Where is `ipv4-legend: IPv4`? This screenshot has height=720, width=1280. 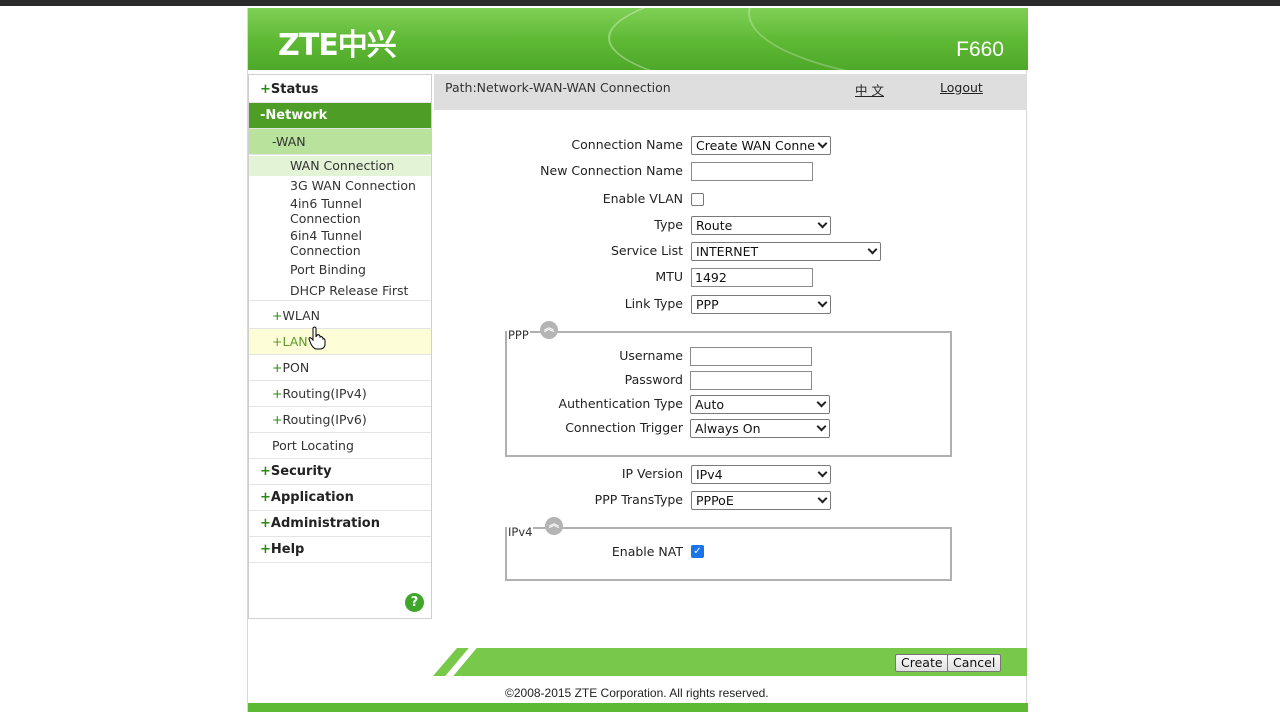 ipv4-legend: IPv4 is located at coordinates (520, 532).